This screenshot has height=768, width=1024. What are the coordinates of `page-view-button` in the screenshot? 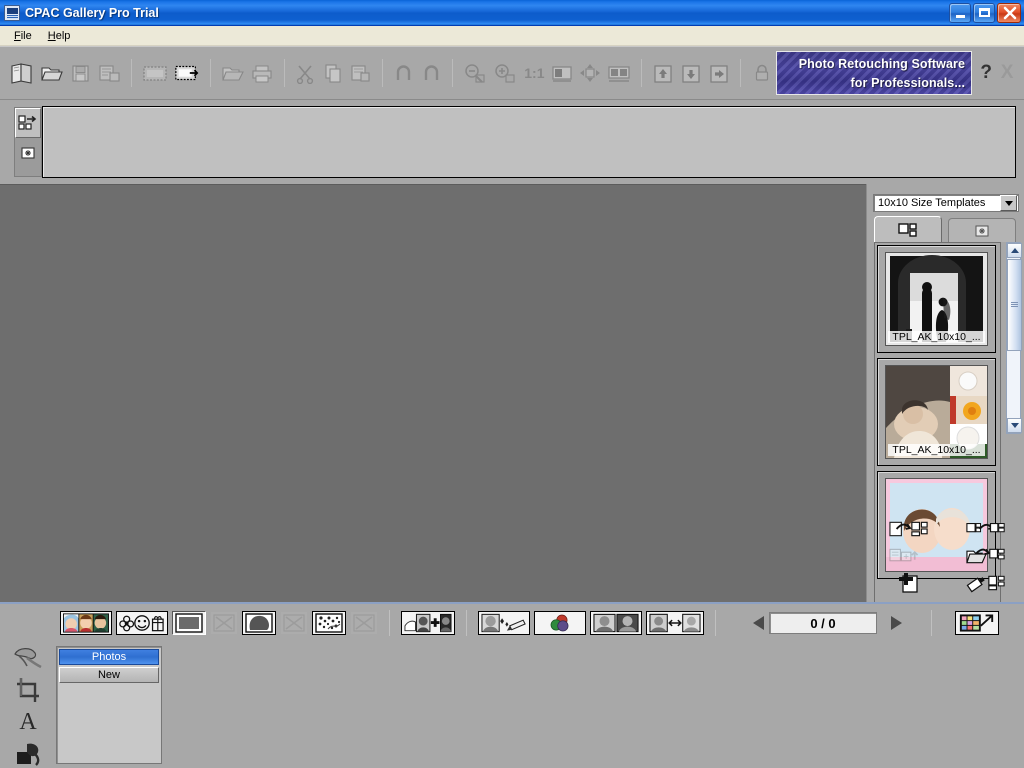 It's located at (155, 73).